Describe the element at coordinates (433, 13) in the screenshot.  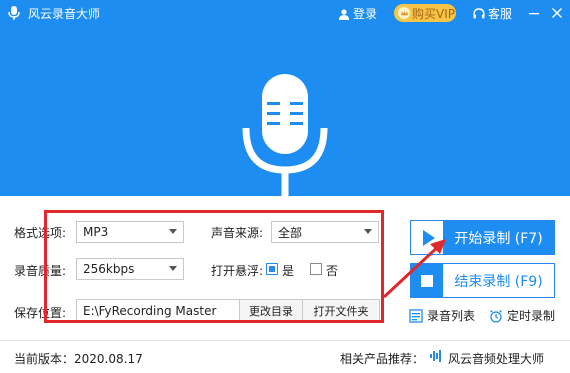
I see `vip-label: 购买VIP` at that location.